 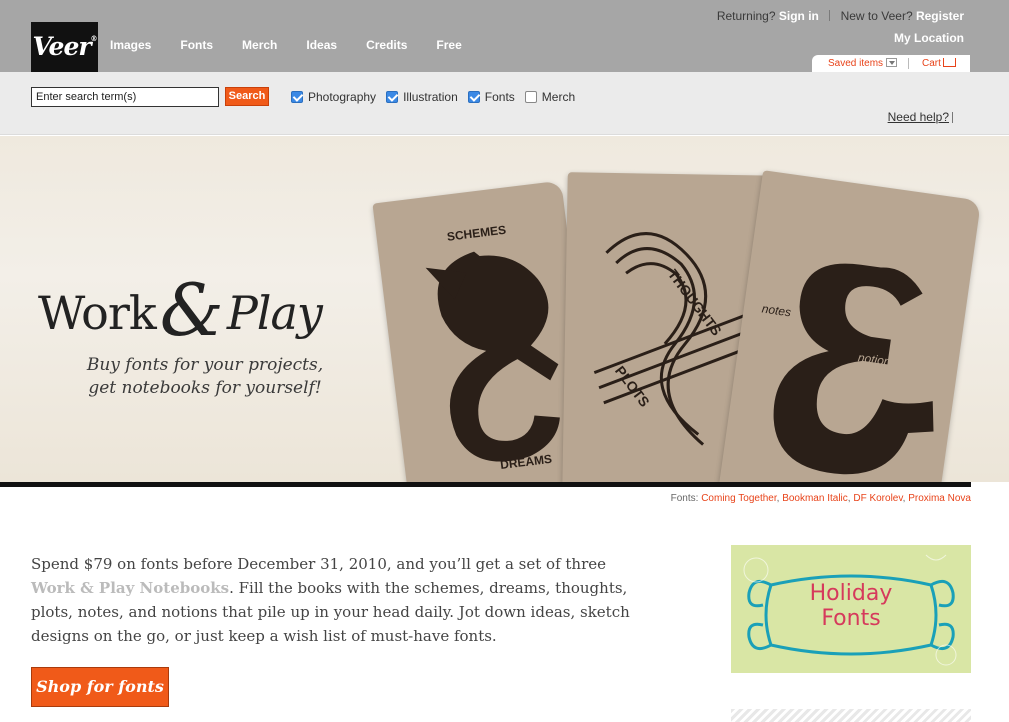 What do you see at coordinates (940, 16) in the screenshot?
I see `register-link: Register` at bounding box center [940, 16].